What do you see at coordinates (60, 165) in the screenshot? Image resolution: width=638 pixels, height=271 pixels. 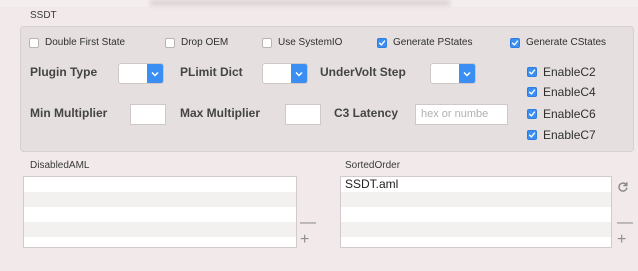 I see `disabled-aml-title: DisabledAML` at bounding box center [60, 165].